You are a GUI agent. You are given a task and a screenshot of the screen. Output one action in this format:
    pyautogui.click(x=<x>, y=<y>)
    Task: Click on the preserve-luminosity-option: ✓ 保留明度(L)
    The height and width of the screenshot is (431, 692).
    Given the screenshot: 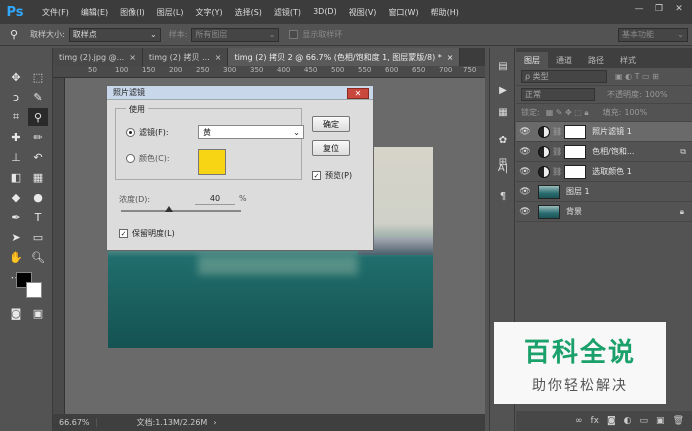 What is the action you would take?
    pyautogui.click(x=147, y=233)
    